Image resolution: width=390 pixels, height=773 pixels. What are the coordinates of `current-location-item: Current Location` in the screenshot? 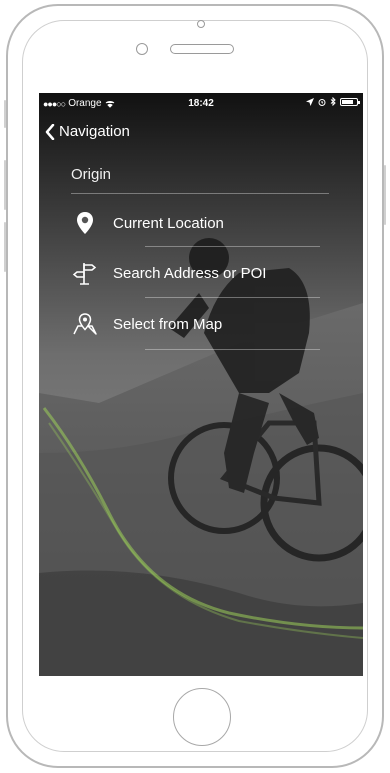 It's located at (200, 223).